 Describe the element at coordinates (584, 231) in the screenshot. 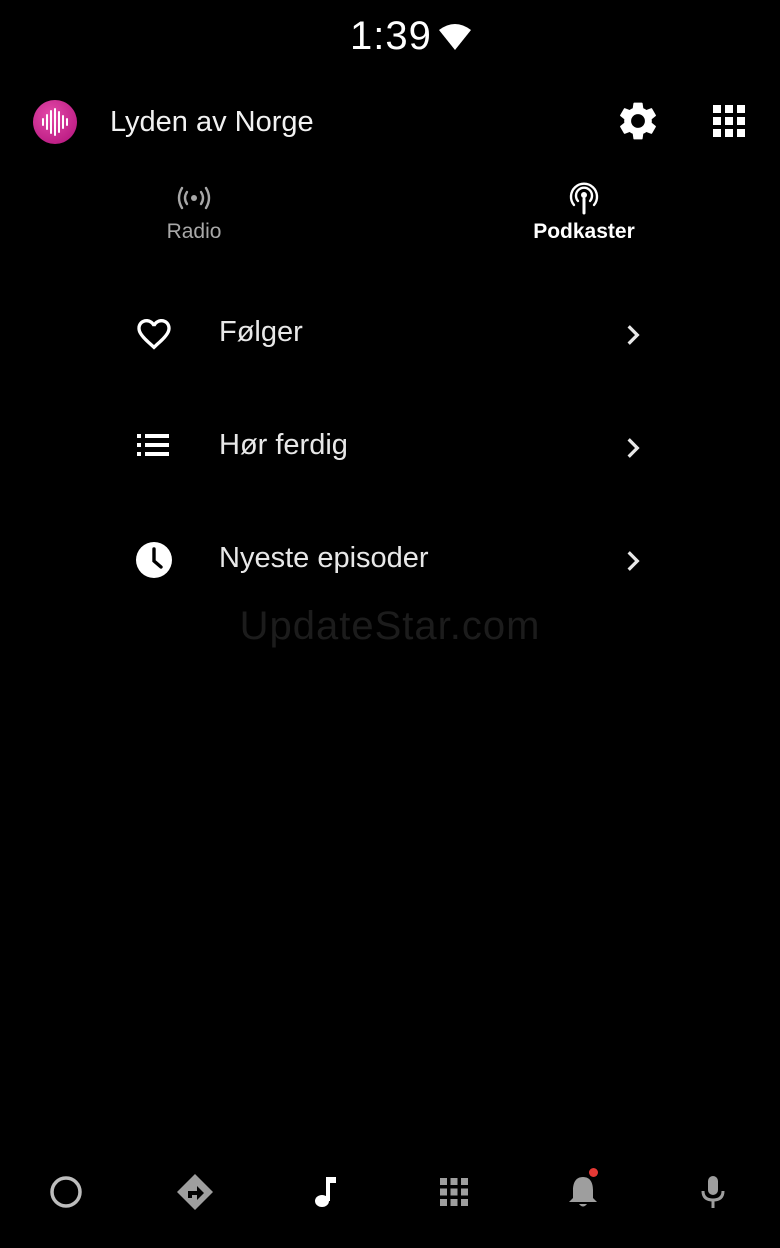

I see `tab-podcasts-label: Podkaster` at that location.